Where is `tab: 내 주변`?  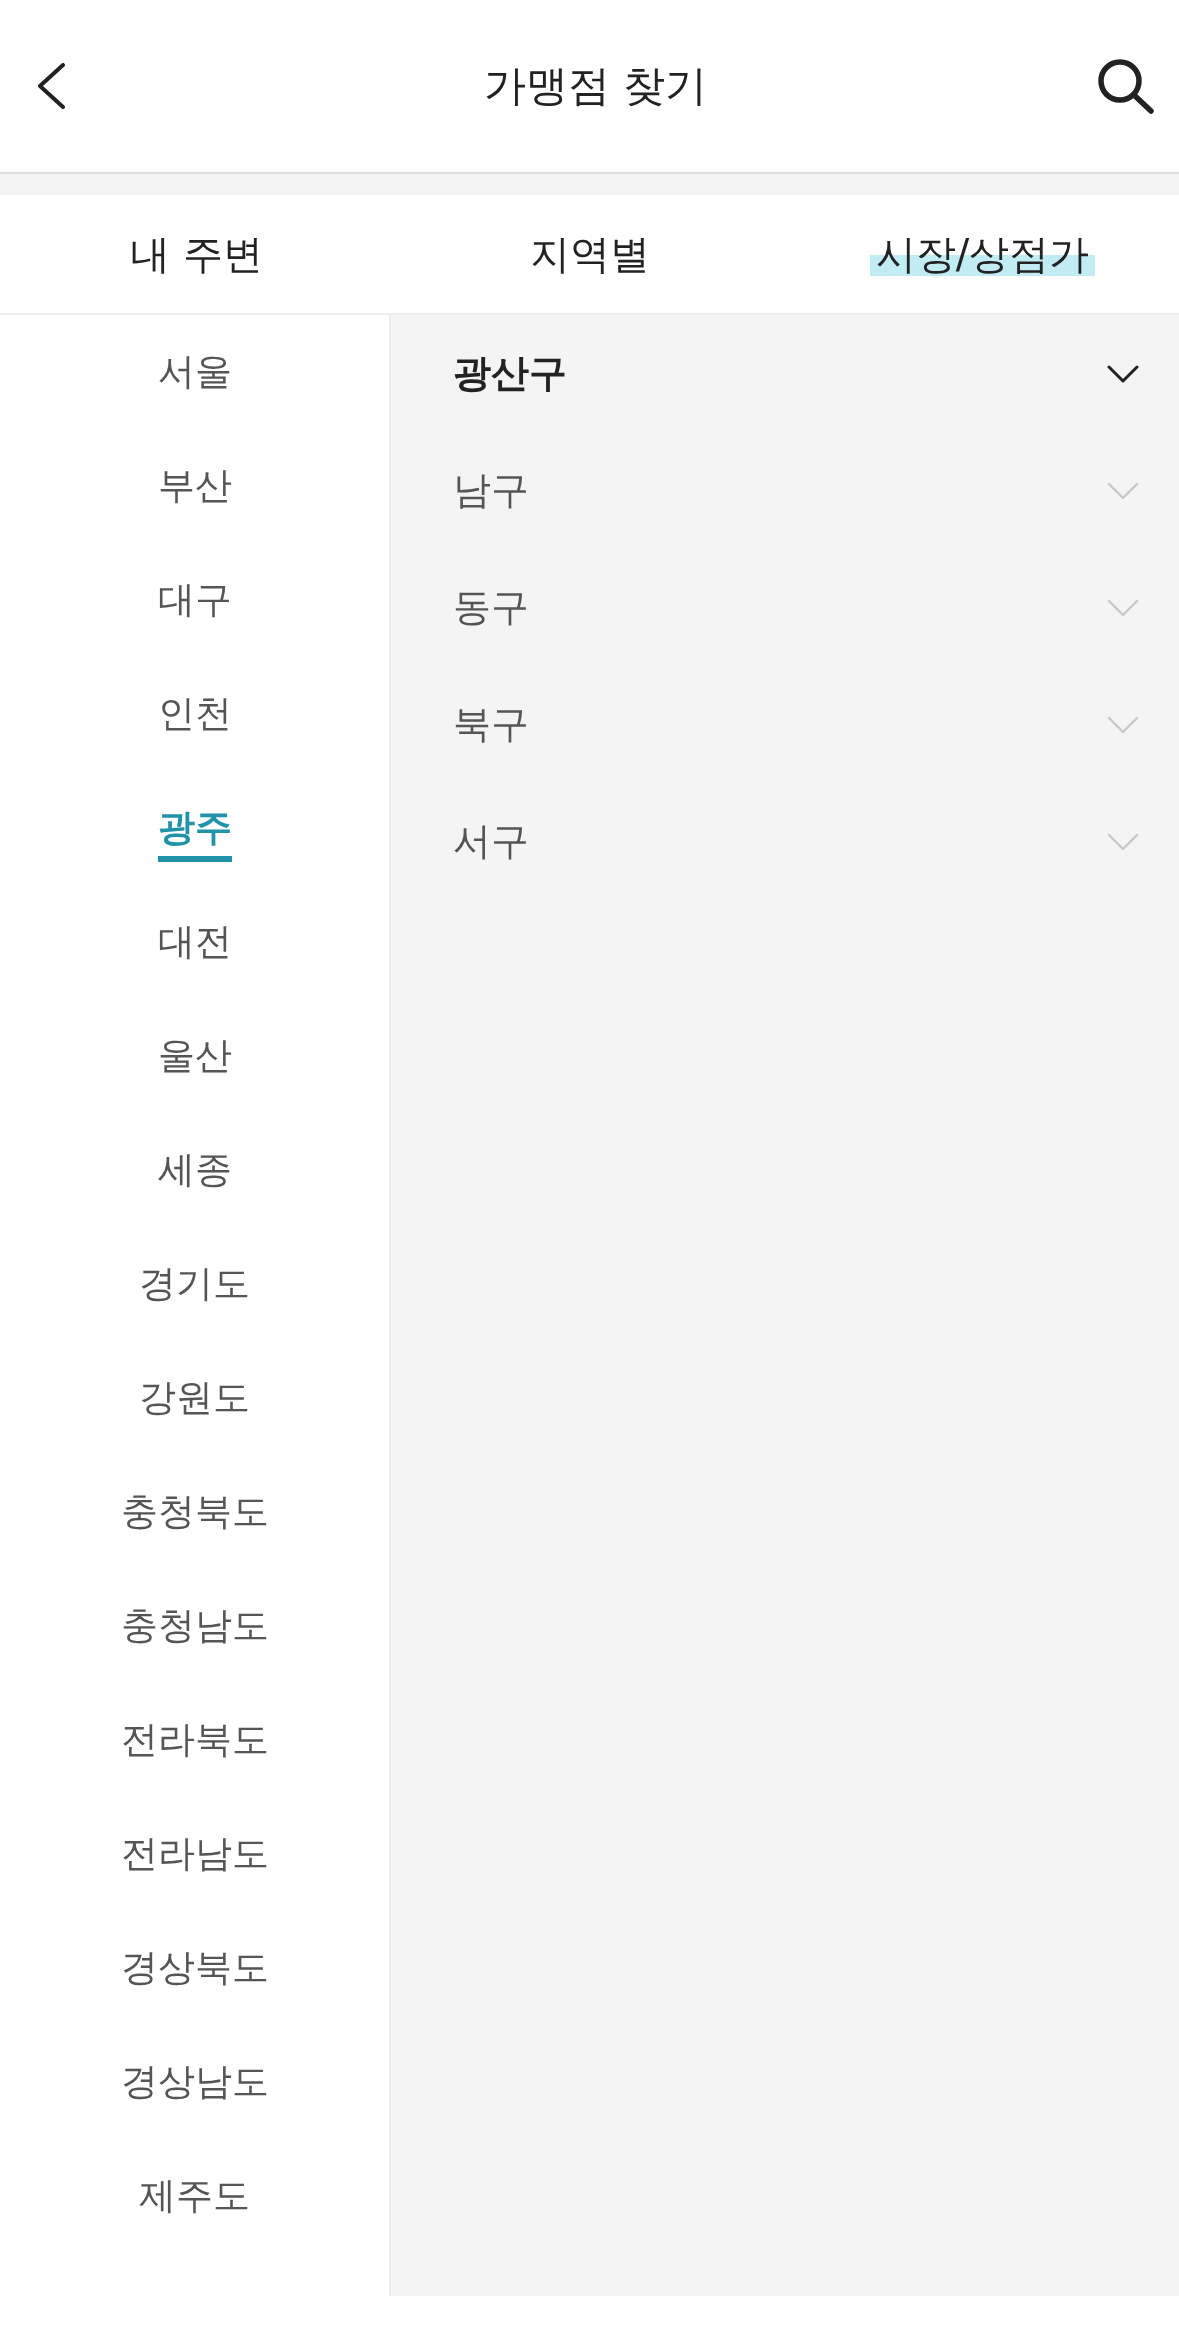
tab: 내 주변 is located at coordinates (196, 254).